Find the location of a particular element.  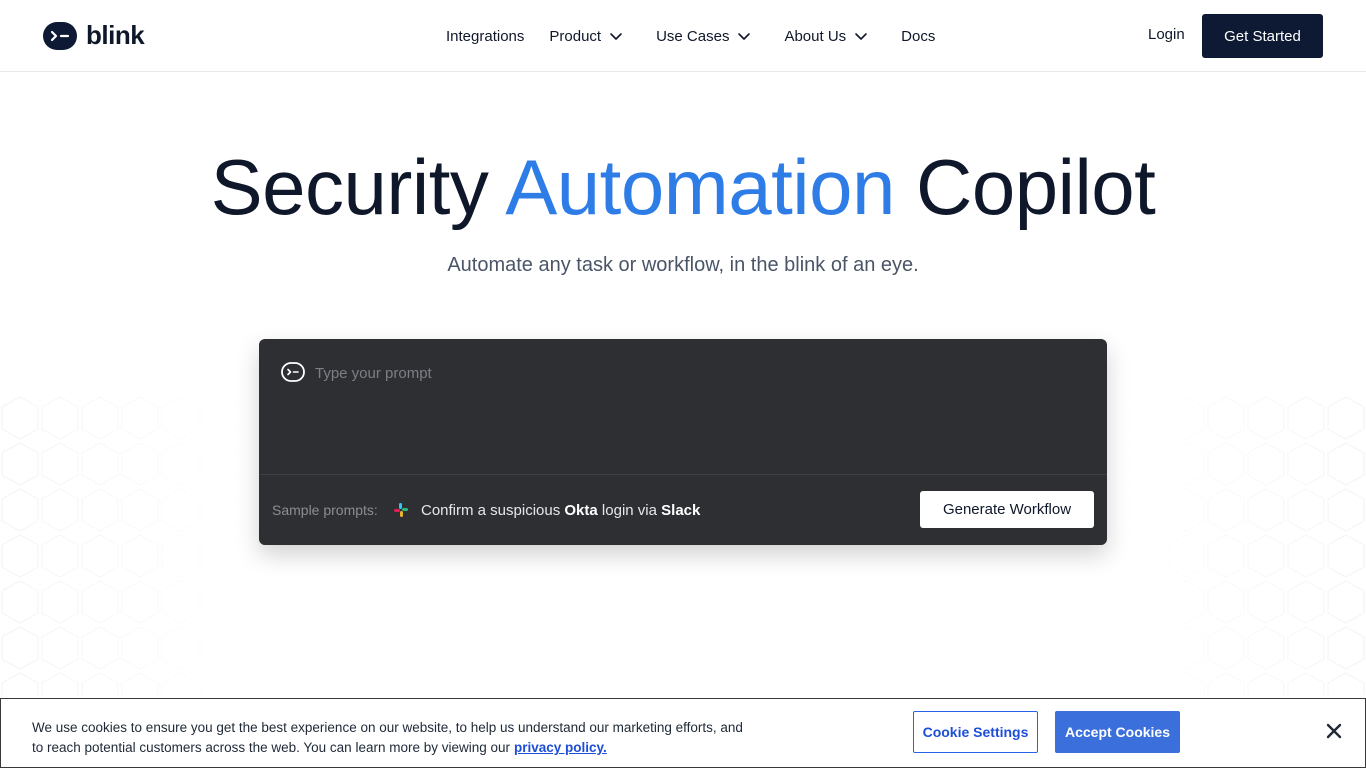

accept-cookies-button: Accept Cookies is located at coordinates (1117, 732).